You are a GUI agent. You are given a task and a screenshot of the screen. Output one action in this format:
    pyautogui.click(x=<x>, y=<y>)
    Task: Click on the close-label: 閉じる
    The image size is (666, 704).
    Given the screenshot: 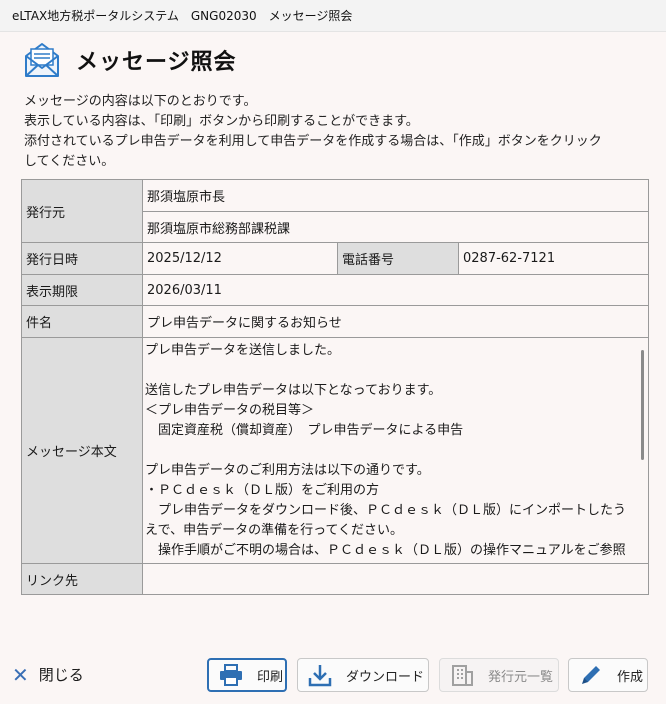 What is the action you would take?
    pyautogui.click(x=61, y=675)
    